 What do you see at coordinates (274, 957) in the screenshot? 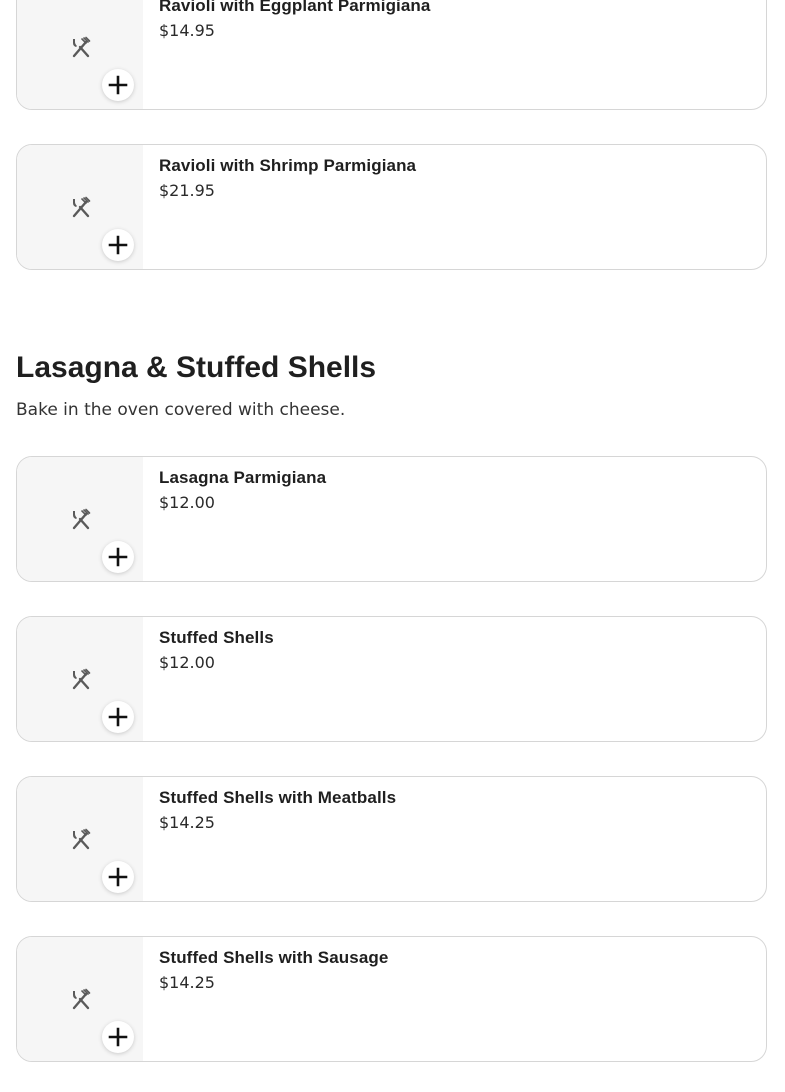
I see `item-name: Stuffed Shells with Sausage` at bounding box center [274, 957].